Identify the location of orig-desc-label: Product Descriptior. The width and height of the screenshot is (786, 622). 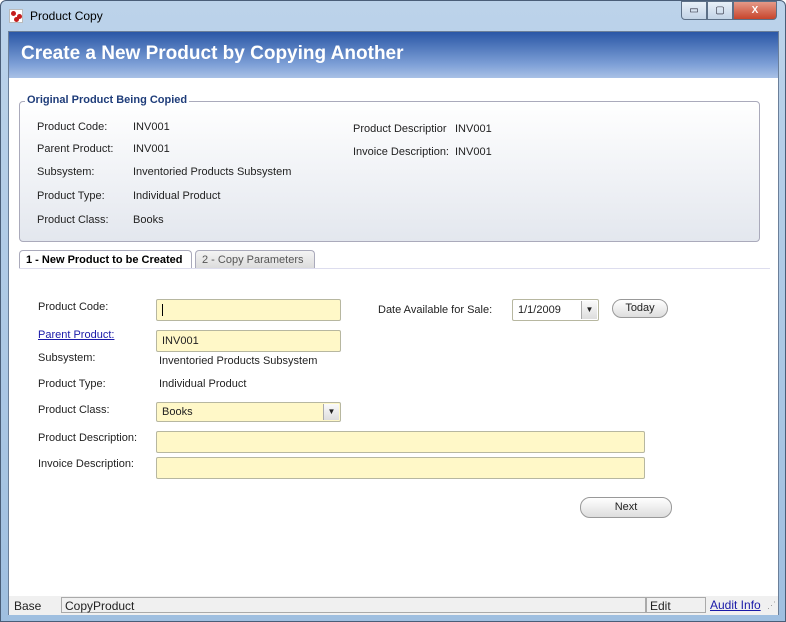
(400, 129).